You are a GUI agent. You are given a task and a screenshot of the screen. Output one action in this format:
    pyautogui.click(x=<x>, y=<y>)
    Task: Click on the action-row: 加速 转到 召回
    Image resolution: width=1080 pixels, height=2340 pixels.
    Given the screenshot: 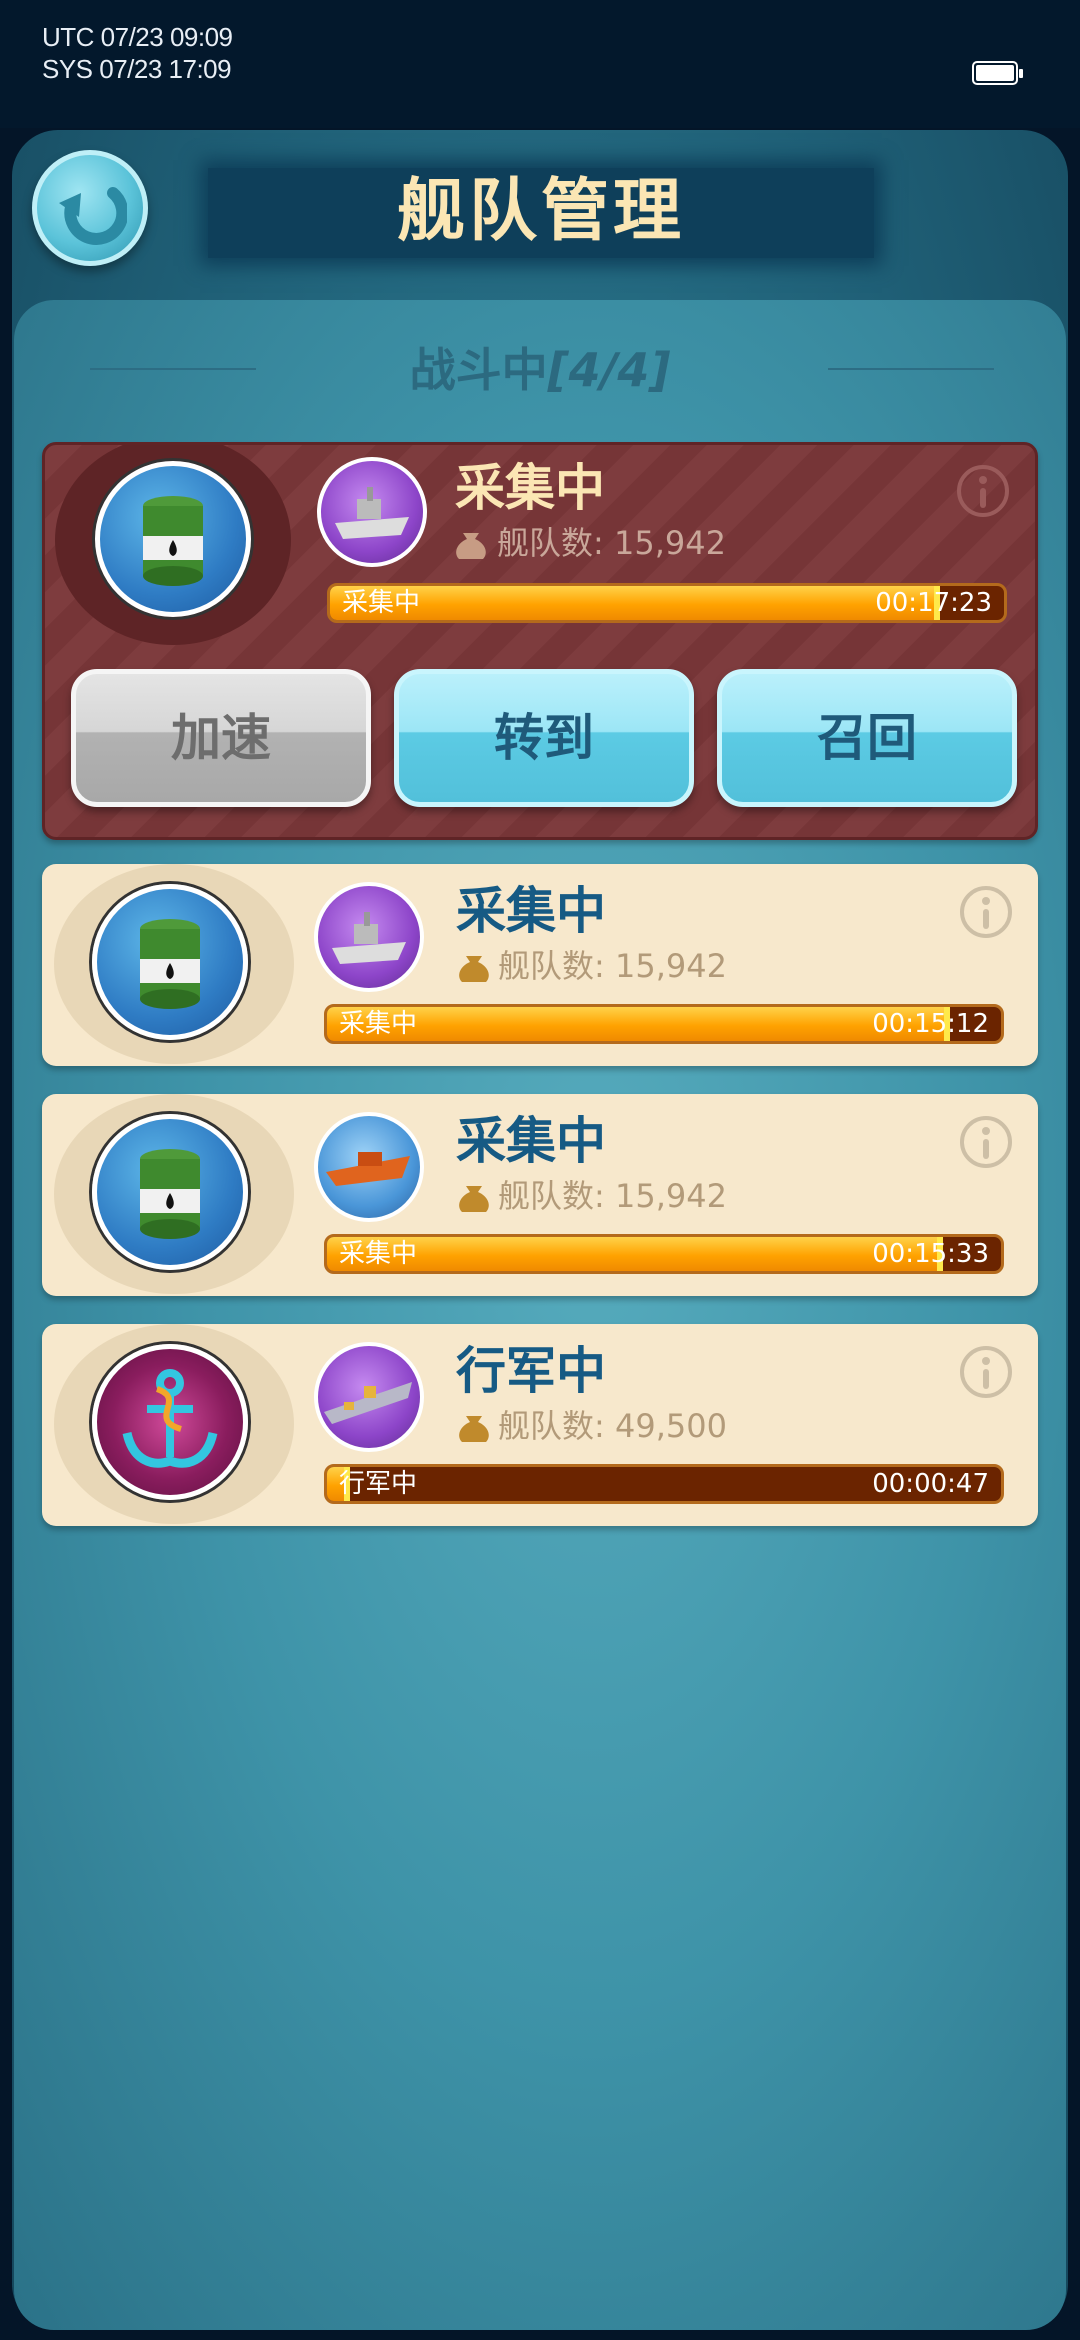 What is the action you would take?
    pyautogui.click(x=540, y=739)
    